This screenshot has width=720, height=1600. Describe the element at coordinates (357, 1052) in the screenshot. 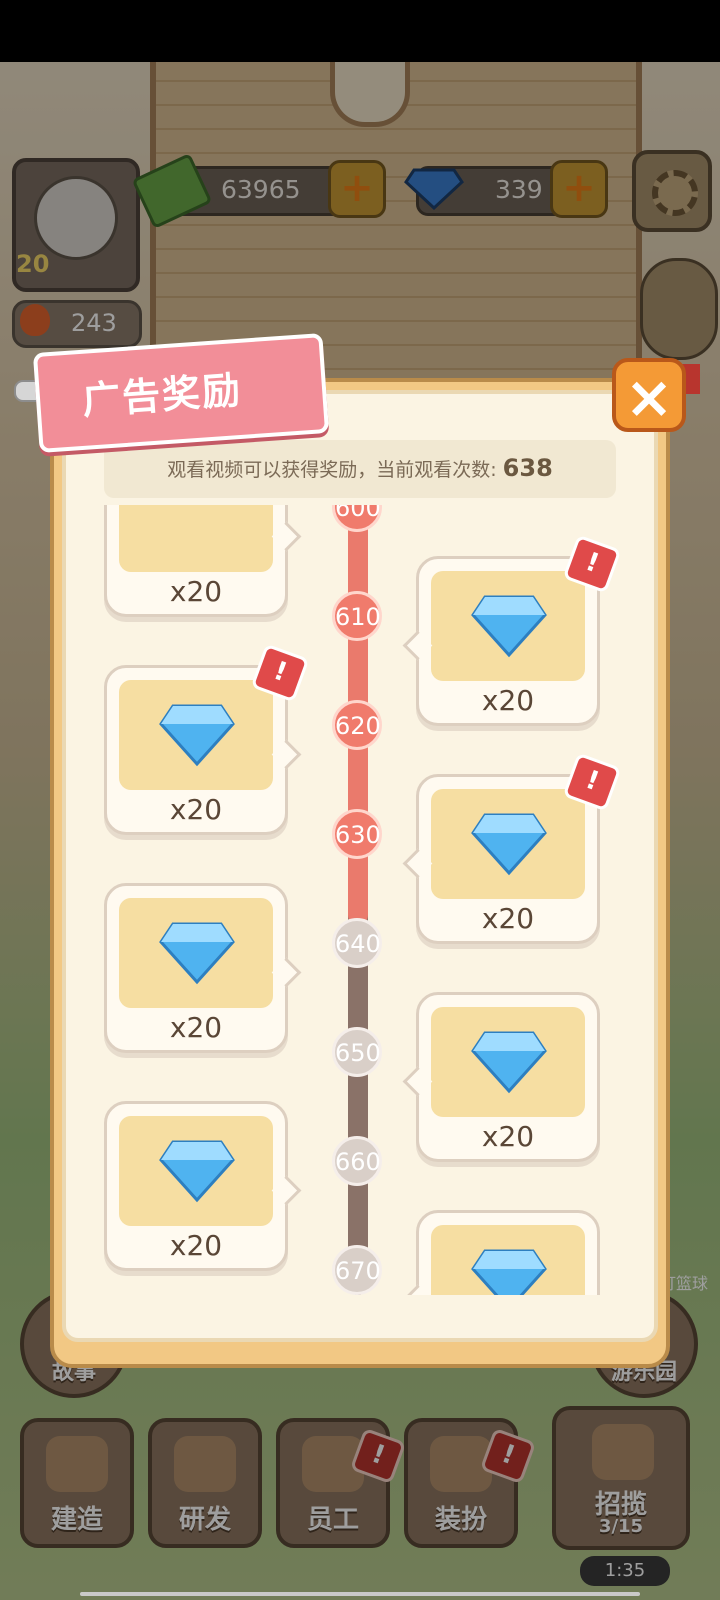

I see `threshold-node: 650` at that location.